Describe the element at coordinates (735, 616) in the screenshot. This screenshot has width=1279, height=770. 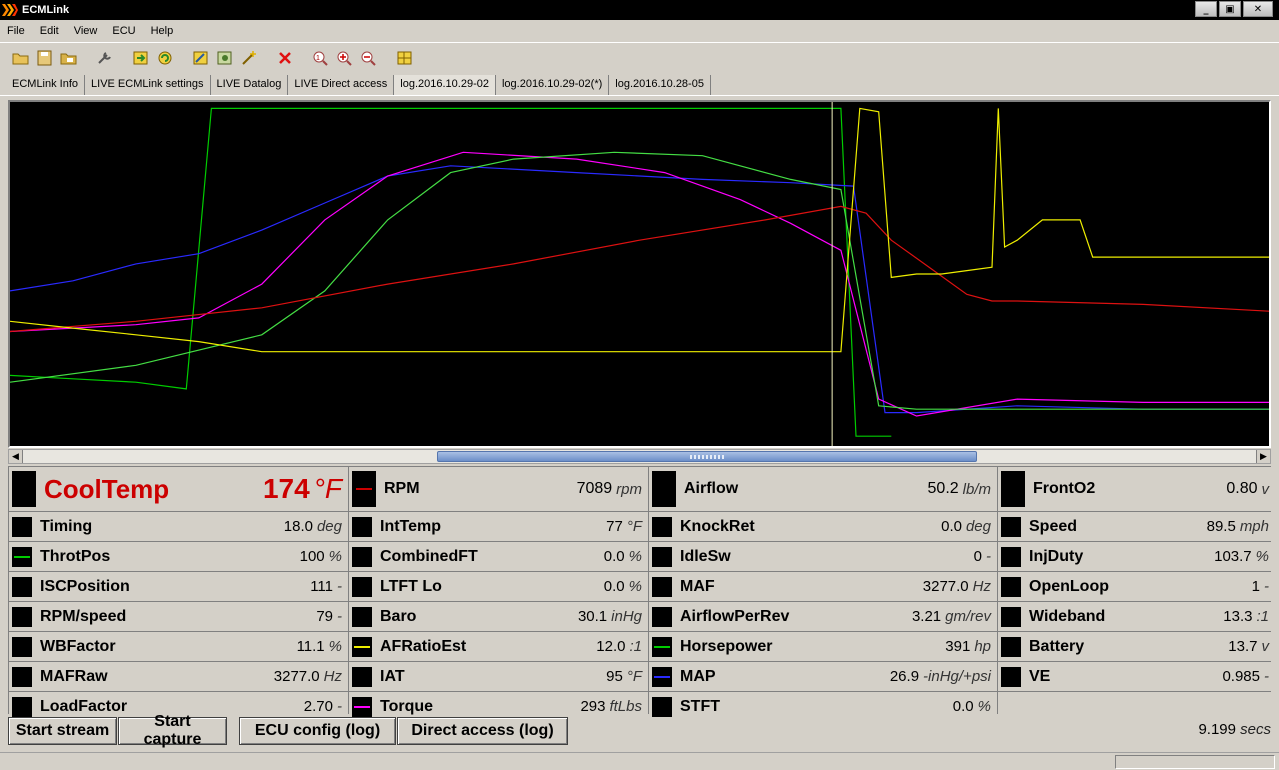
I see `gauge-name: AirflowPerRev` at that location.